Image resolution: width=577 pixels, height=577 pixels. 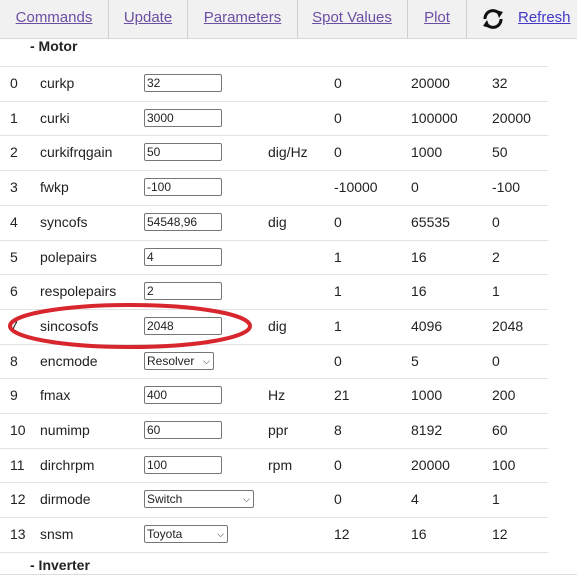 I want to click on snsm-select: Toyota ⌵, so click(x=186, y=534).